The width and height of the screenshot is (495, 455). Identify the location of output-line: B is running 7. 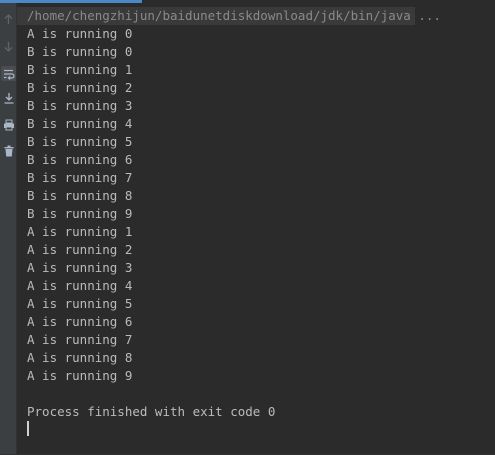
(80, 177).